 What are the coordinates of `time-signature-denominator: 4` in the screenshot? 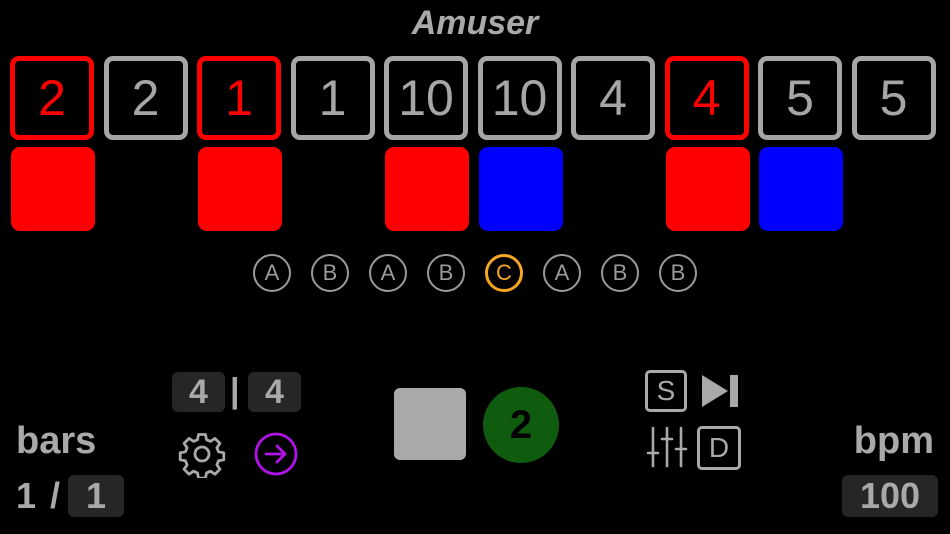 It's located at (274, 392).